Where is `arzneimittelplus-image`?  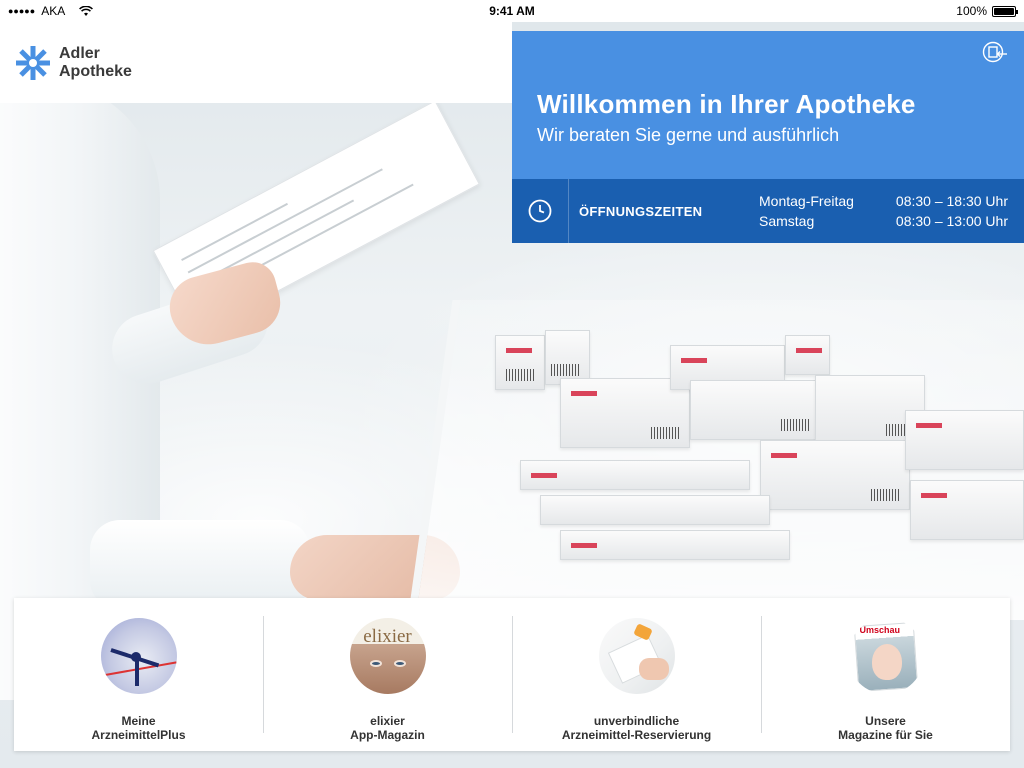 arzneimittelplus-image is located at coordinates (138, 656).